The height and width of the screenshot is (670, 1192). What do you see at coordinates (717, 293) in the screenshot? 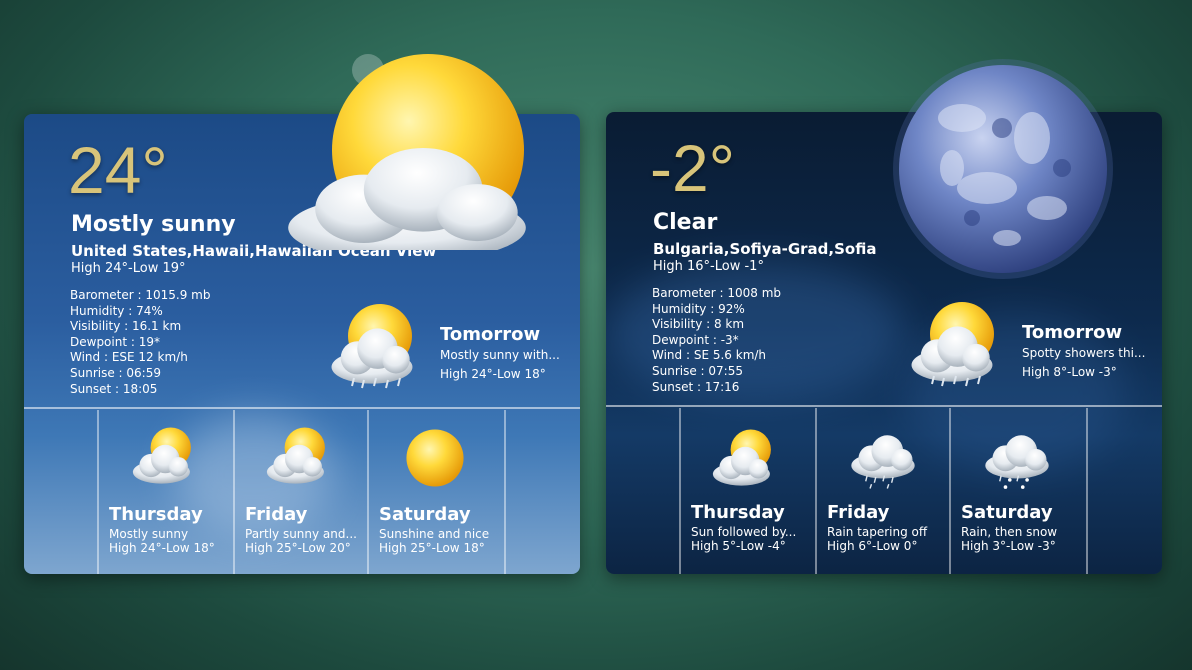
I see `barometer: Barometer : 1008 mb` at bounding box center [717, 293].